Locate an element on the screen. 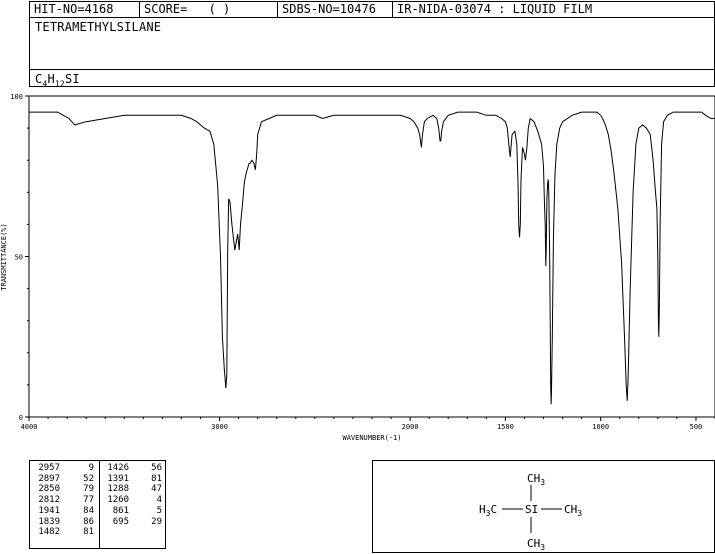  peak-row: 695 29 is located at coordinates (132, 522).